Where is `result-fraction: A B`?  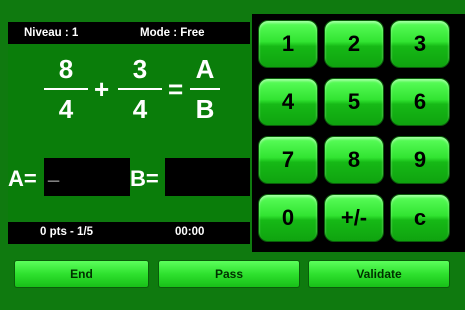 result-fraction: A B is located at coordinates (205, 89).